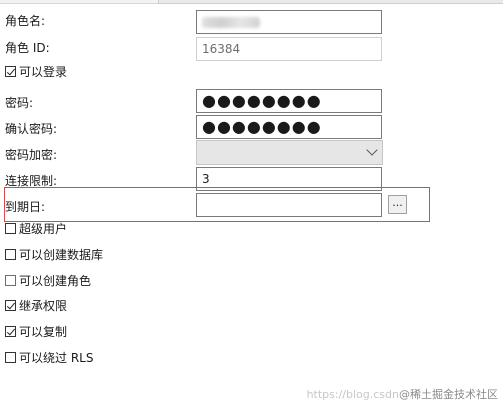 This screenshot has height=412, width=503. What do you see at coordinates (55, 281) in the screenshot?
I see `create-role-label: 可以创建角色` at bounding box center [55, 281].